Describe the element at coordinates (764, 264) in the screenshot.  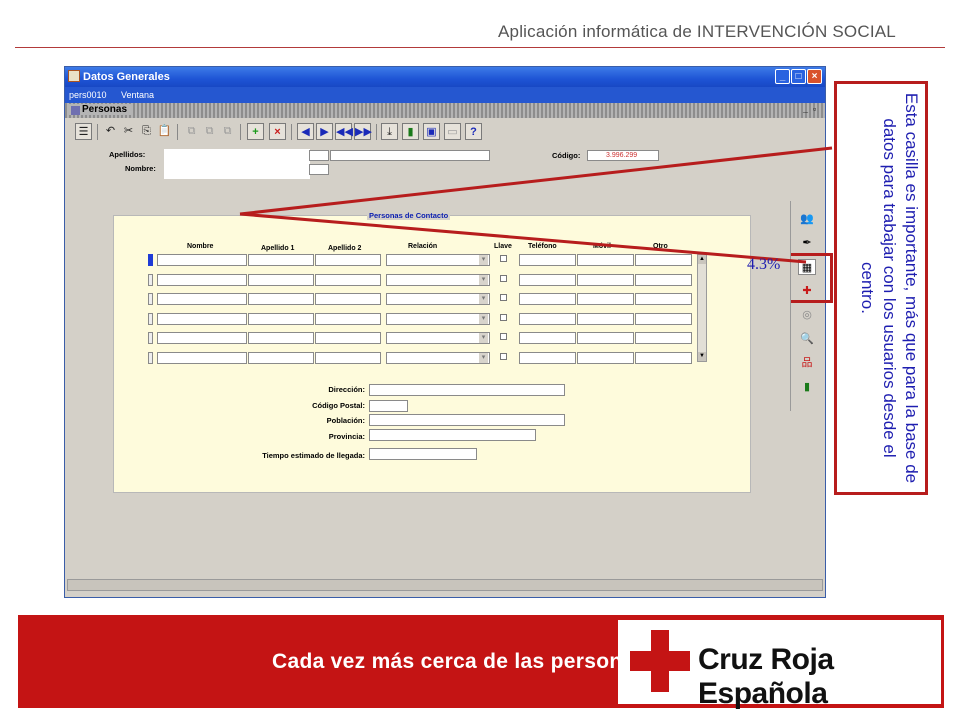
I see `annotation-percent: 4.3%` at that location.